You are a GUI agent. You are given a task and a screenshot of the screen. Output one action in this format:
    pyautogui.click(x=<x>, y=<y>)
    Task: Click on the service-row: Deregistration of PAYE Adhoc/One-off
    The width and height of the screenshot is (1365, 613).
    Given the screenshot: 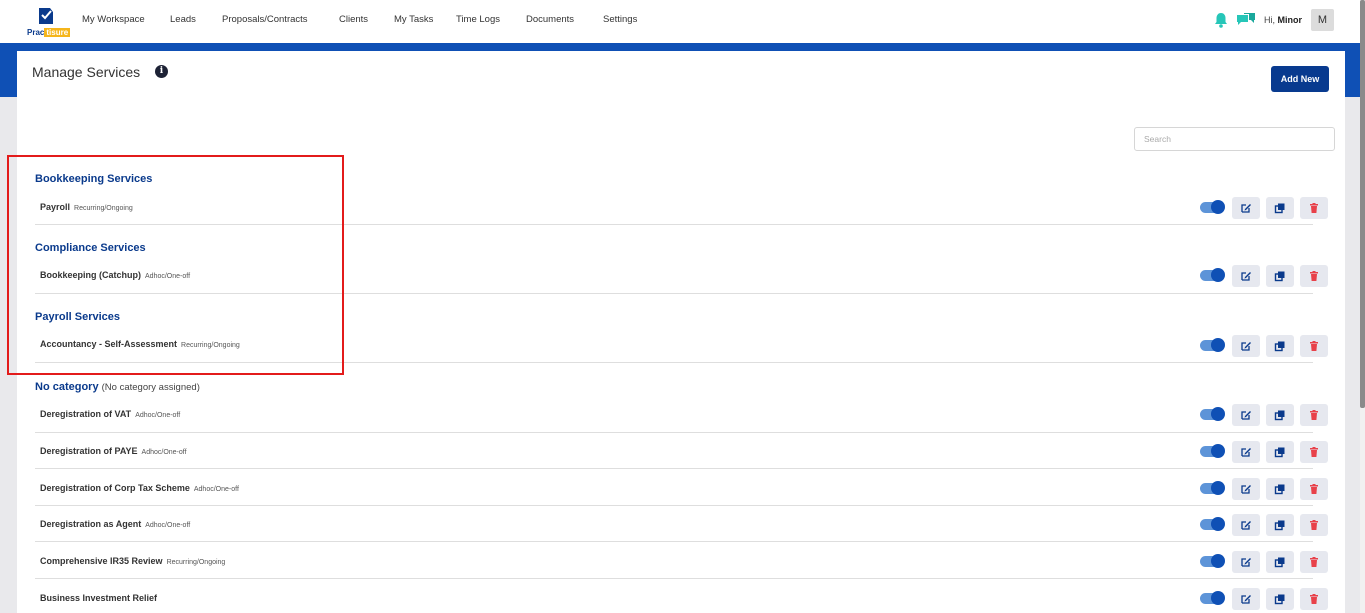 What is the action you would take?
    pyautogui.click(x=674, y=451)
    